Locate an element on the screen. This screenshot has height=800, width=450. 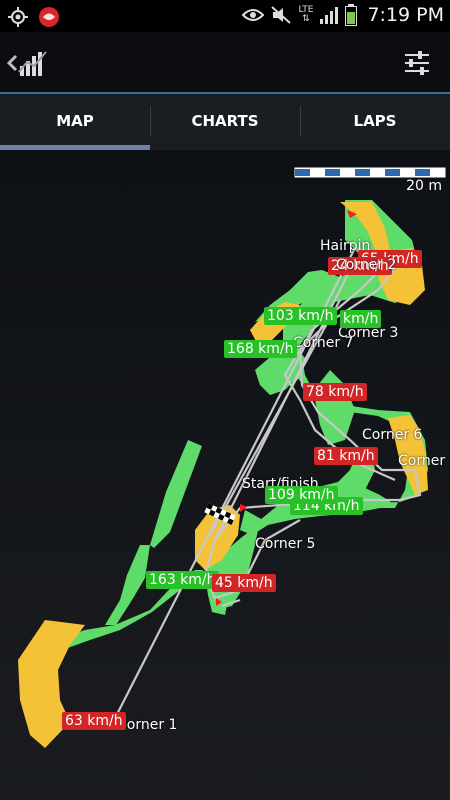
clock: 7:19 PM is located at coordinates (405, 15).